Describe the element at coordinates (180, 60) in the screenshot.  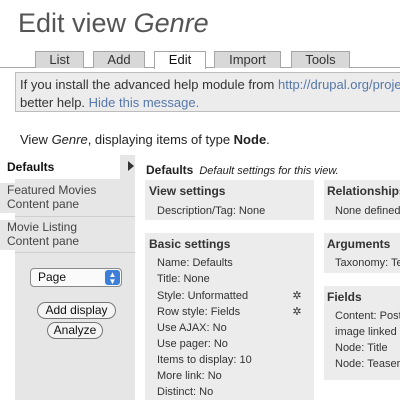
I see `tab-edit: Edit` at that location.